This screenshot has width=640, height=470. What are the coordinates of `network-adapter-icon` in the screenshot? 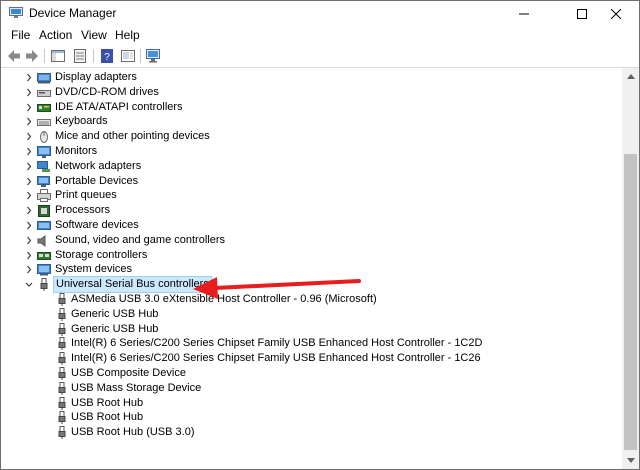 It's located at (43, 166).